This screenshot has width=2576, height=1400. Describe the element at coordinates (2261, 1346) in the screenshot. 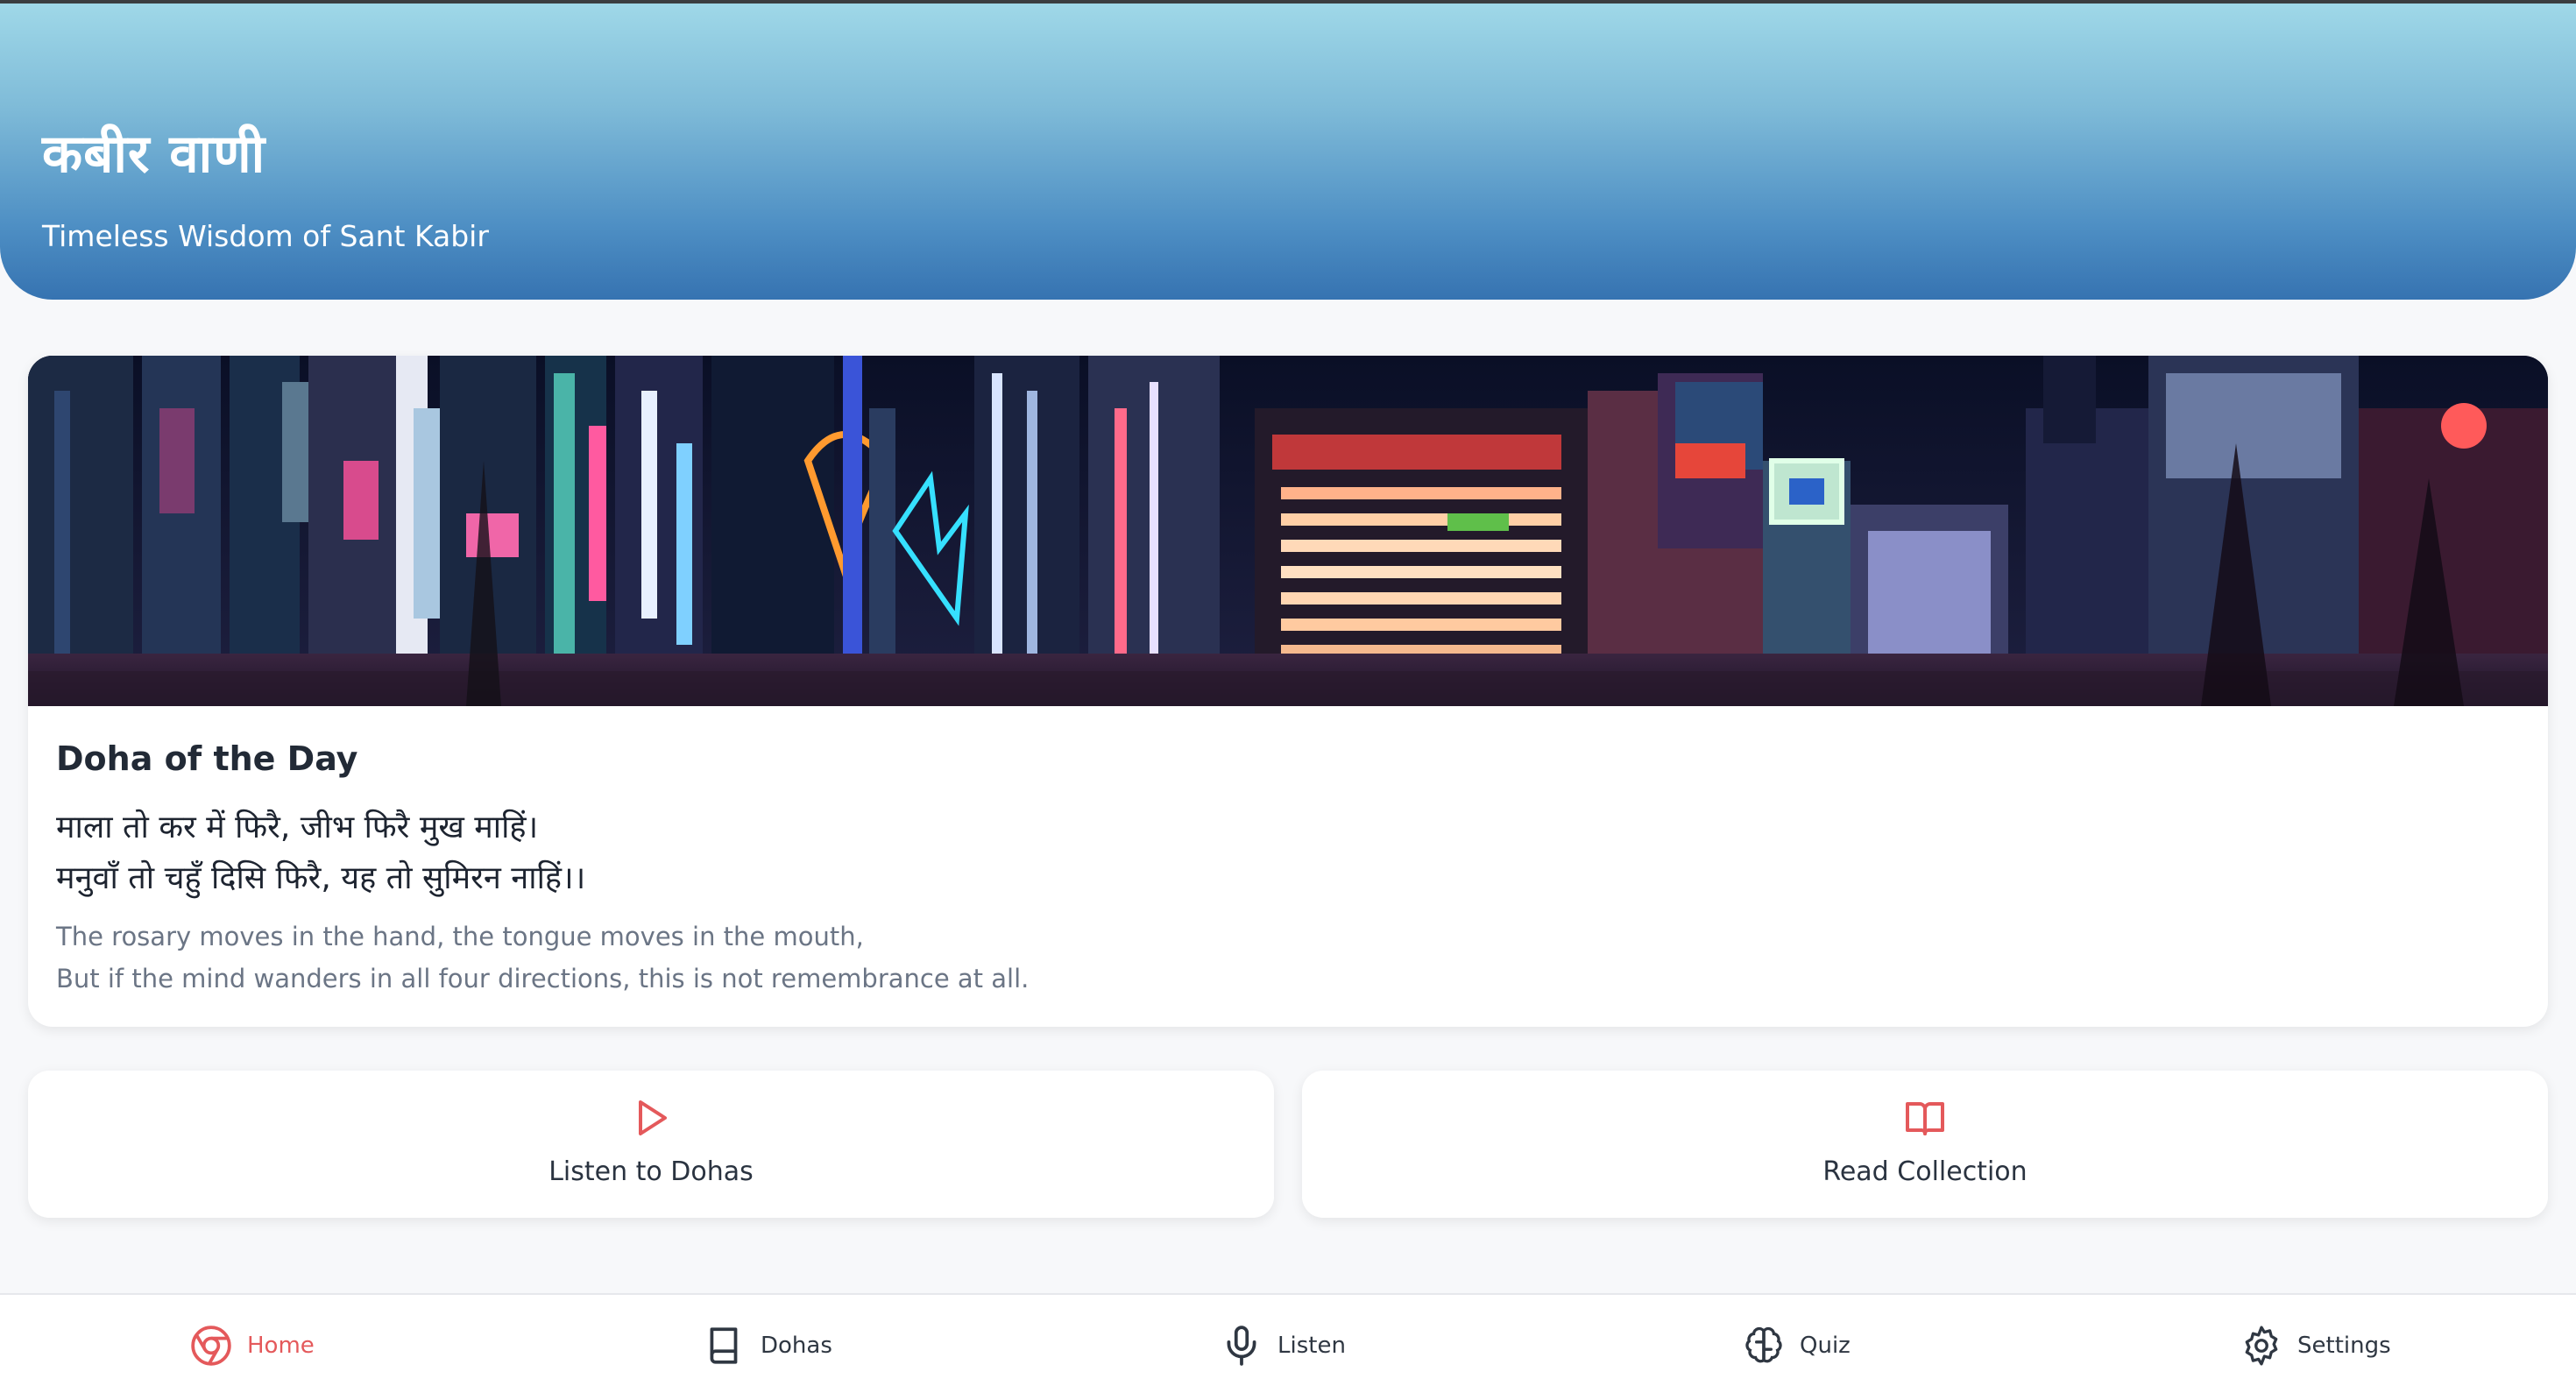

I see `gear-icon` at that location.